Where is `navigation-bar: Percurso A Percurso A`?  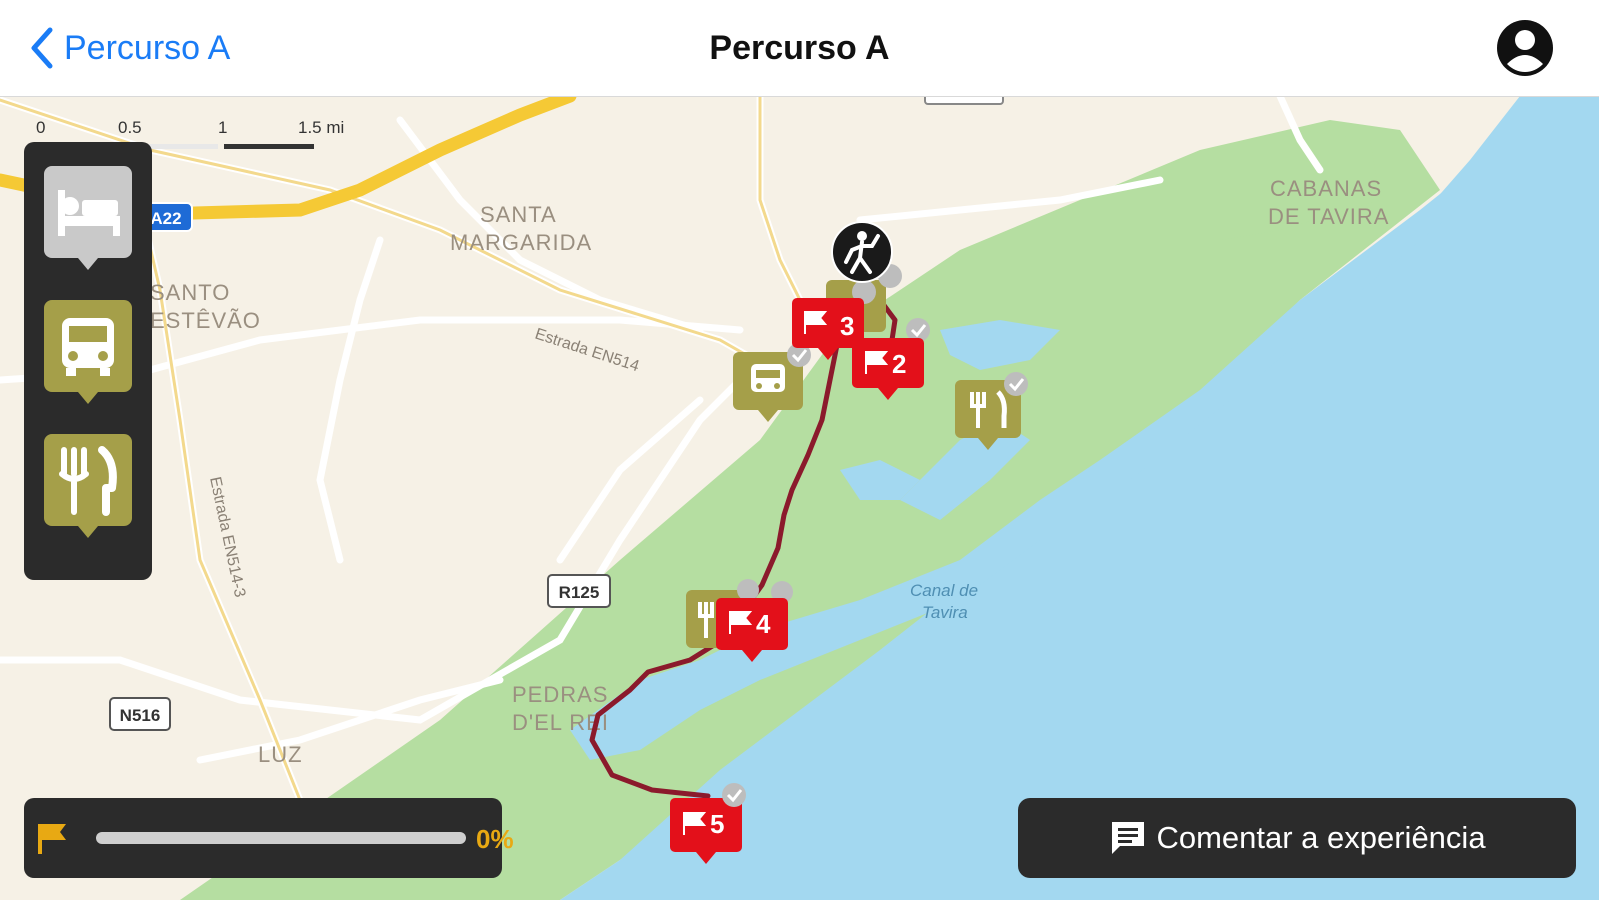
navigation-bar: Percurso A Percurso A is located at coordinates (799, 48).